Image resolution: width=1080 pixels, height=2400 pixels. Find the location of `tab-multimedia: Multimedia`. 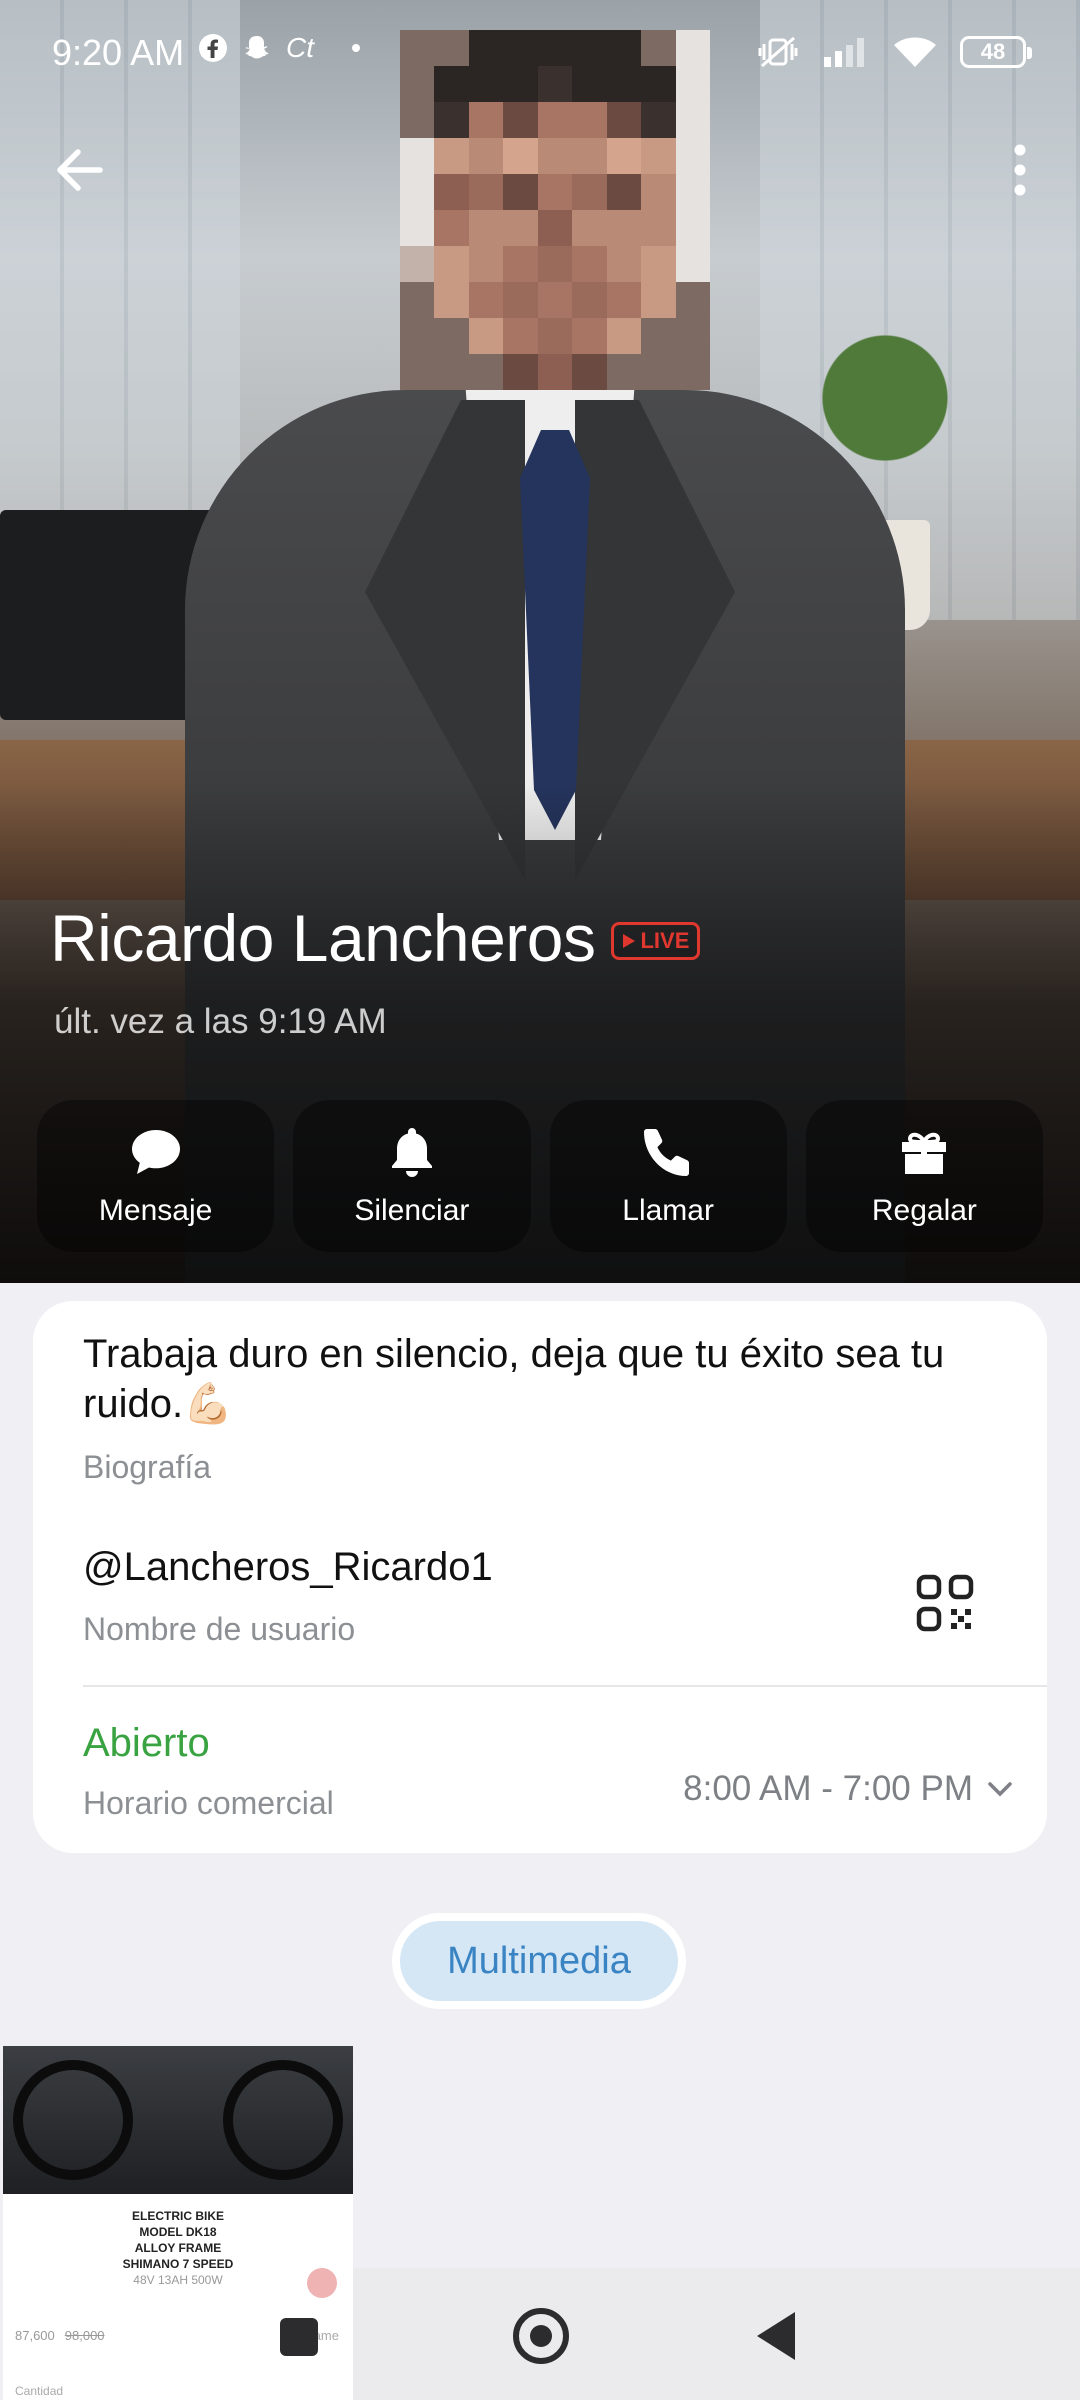

tab-multimedia: Multimedia is located at coordinates (539, 1961).